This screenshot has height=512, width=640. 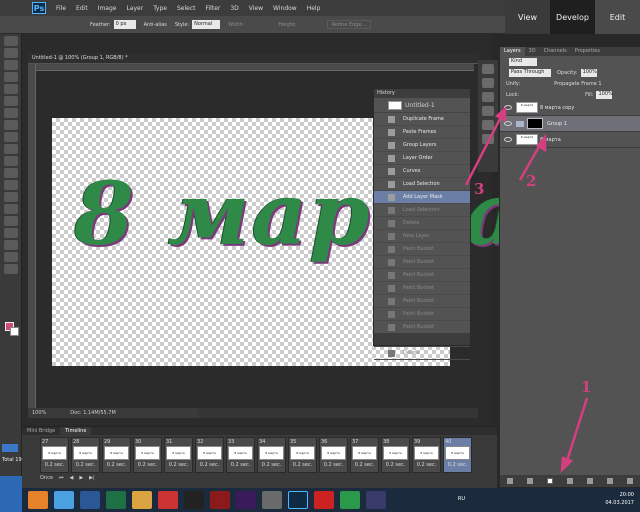 What do you see at coordinates (11, 173) in the screenshot?
I see `gradient-tool-icon` at bounding box center [11, 173].